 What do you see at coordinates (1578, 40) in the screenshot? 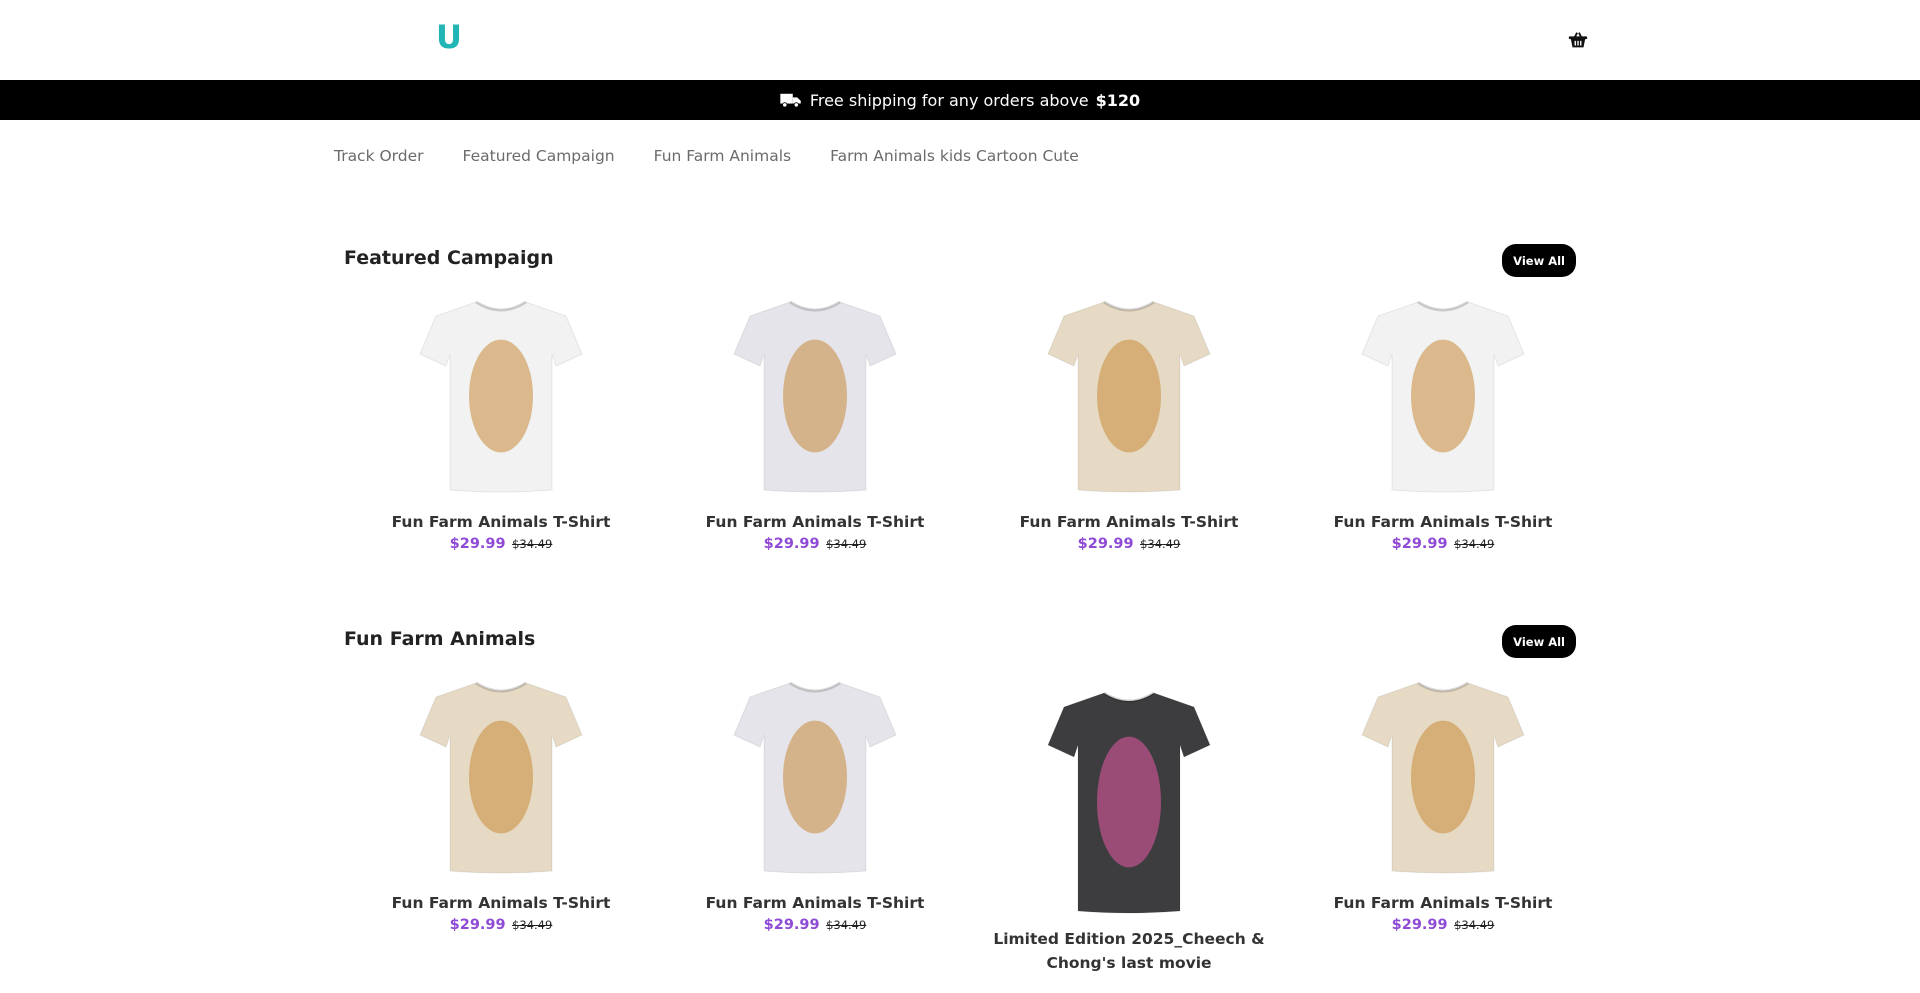
I see `basket-icon` at bounding box center [1578, 40].